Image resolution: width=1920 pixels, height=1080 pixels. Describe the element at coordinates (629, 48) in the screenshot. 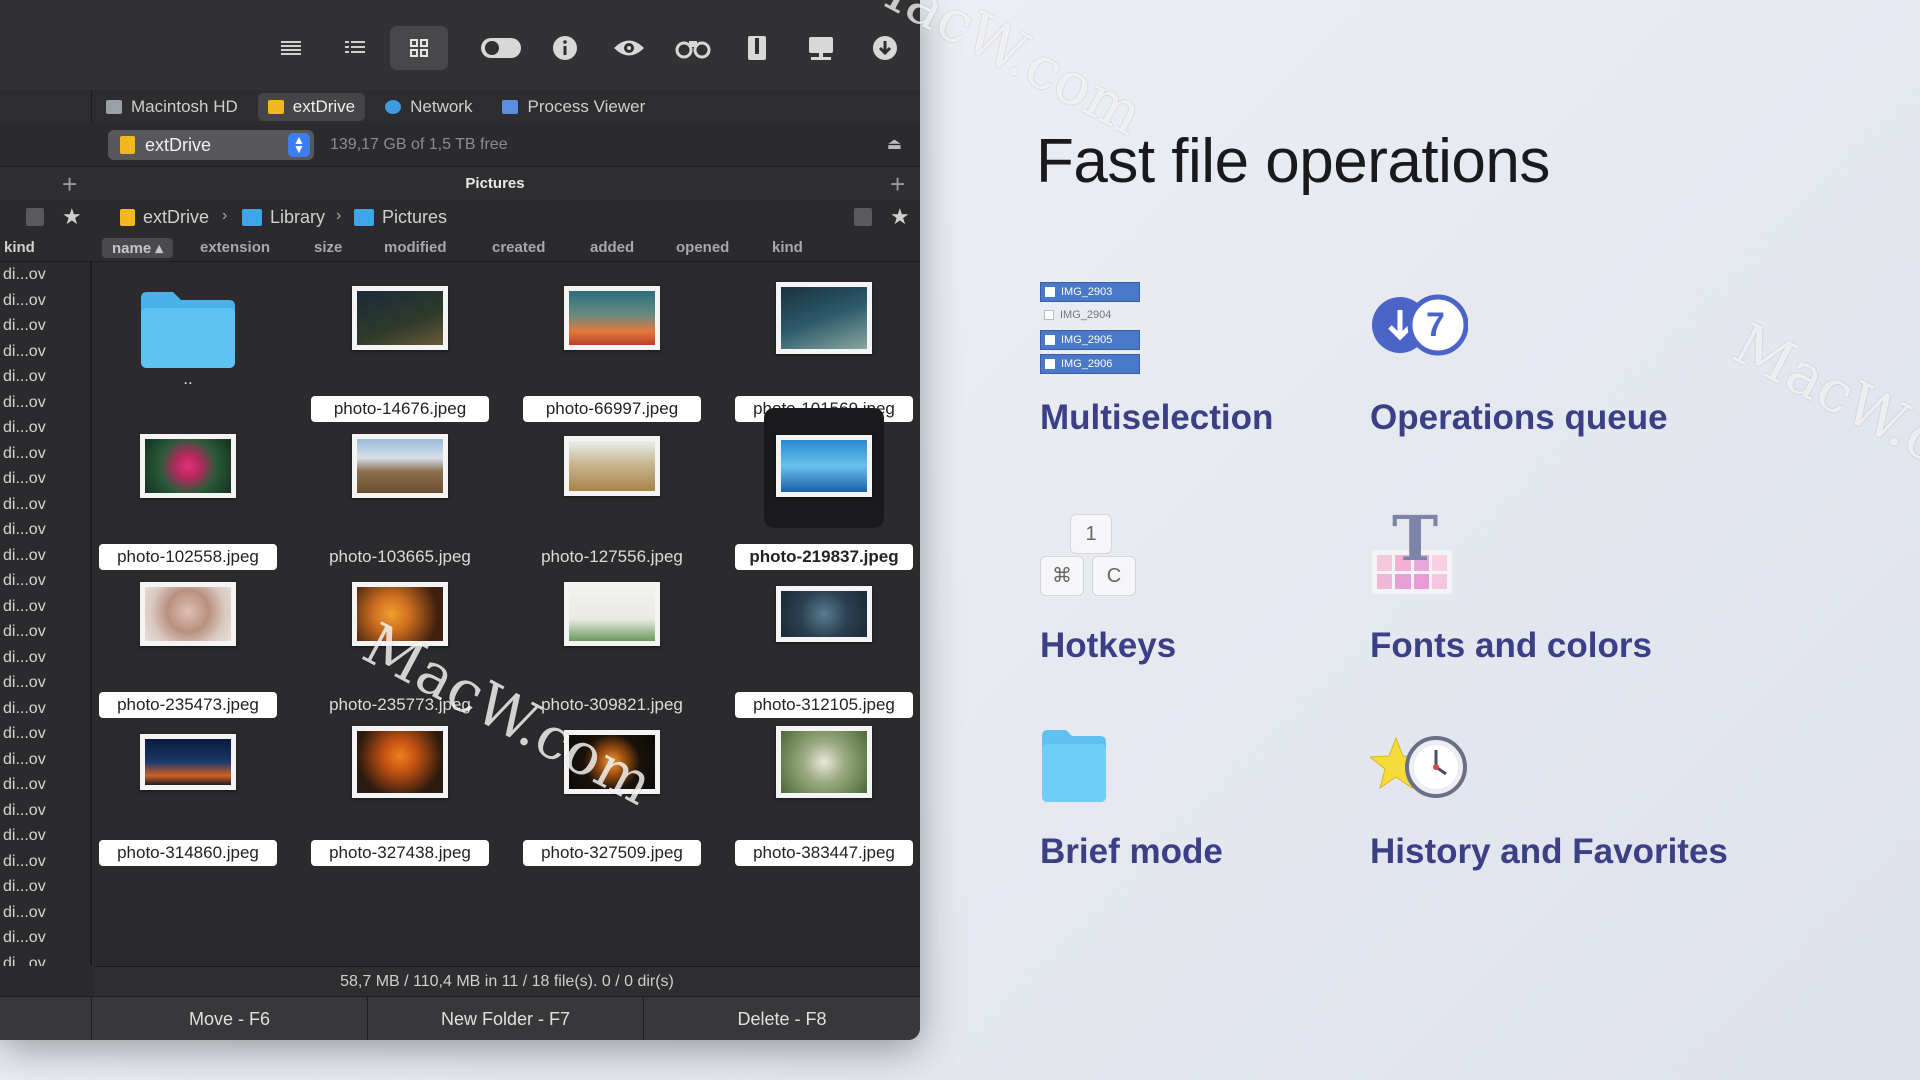

I see `preview-eye-icon` at that location.